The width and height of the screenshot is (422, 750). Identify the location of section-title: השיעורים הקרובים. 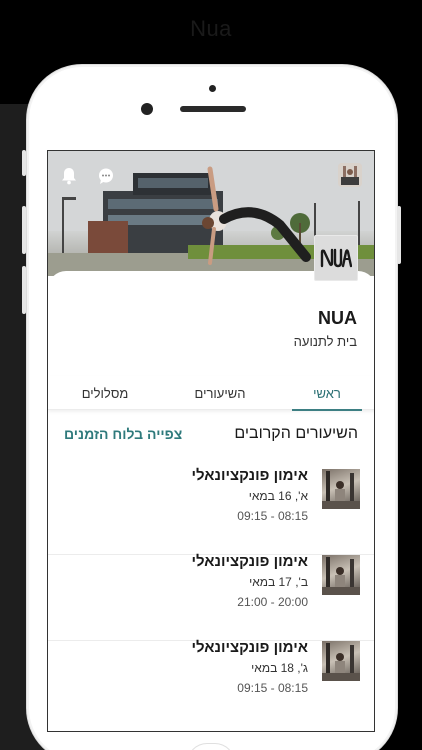
(296, 433).